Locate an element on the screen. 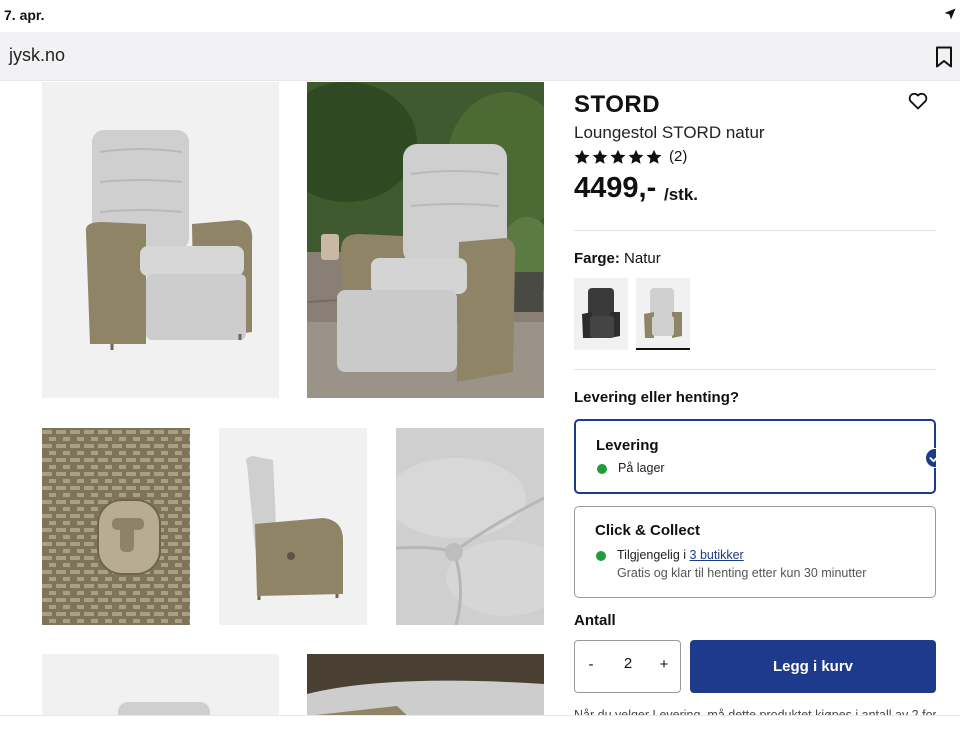  product-image-side is located at coordinates (293, 526).